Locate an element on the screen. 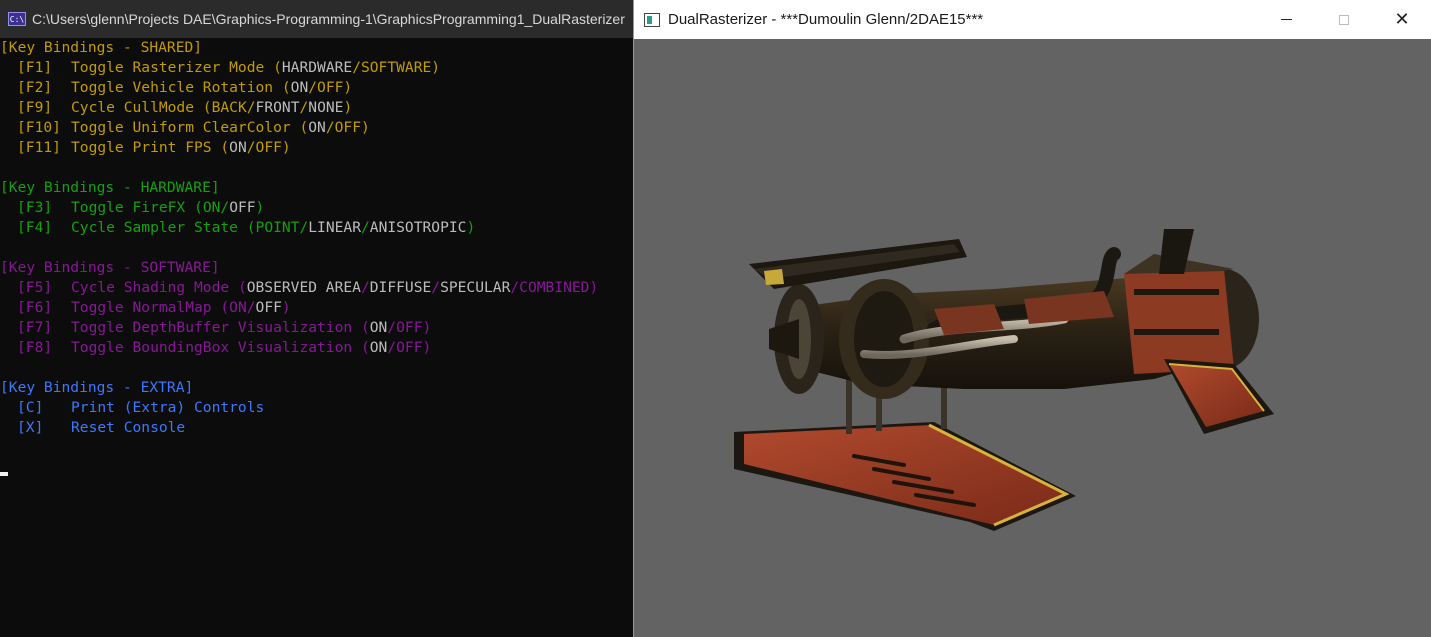  keybinding-action: Reset Console is located at coordinates (128, 427).